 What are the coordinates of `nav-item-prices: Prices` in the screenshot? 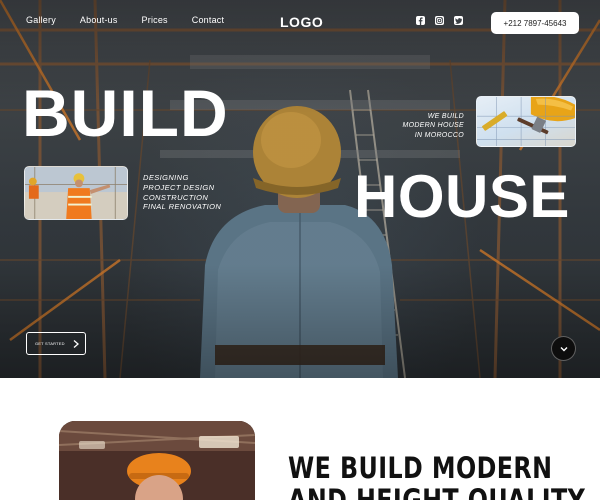 It's located at (155, 20).